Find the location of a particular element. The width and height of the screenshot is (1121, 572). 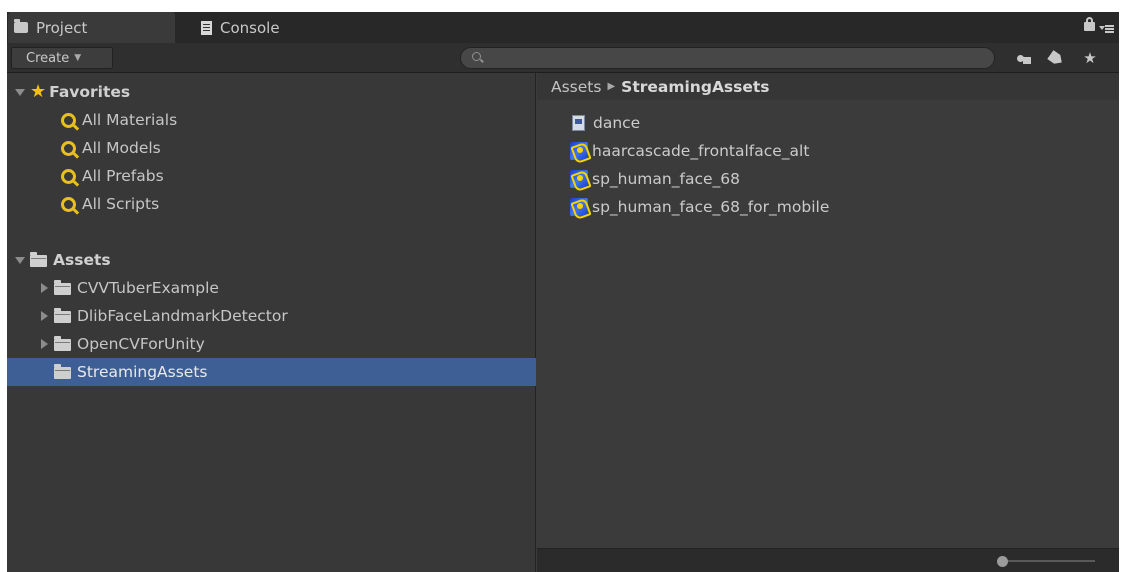

file-name: haarcascade_frontalface_alt is located at coordinates (701, 151).